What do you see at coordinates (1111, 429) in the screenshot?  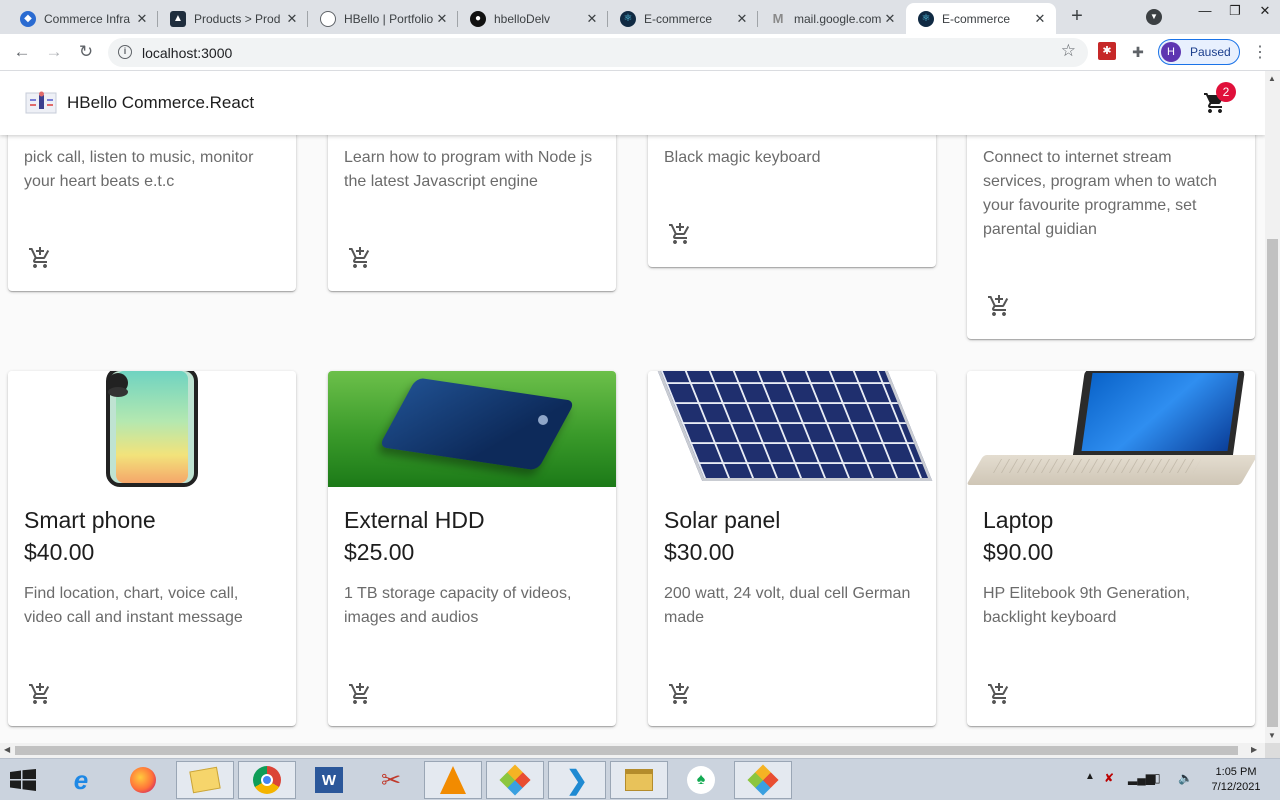 I see `laptop-image` at bounding box center [1111, 429].